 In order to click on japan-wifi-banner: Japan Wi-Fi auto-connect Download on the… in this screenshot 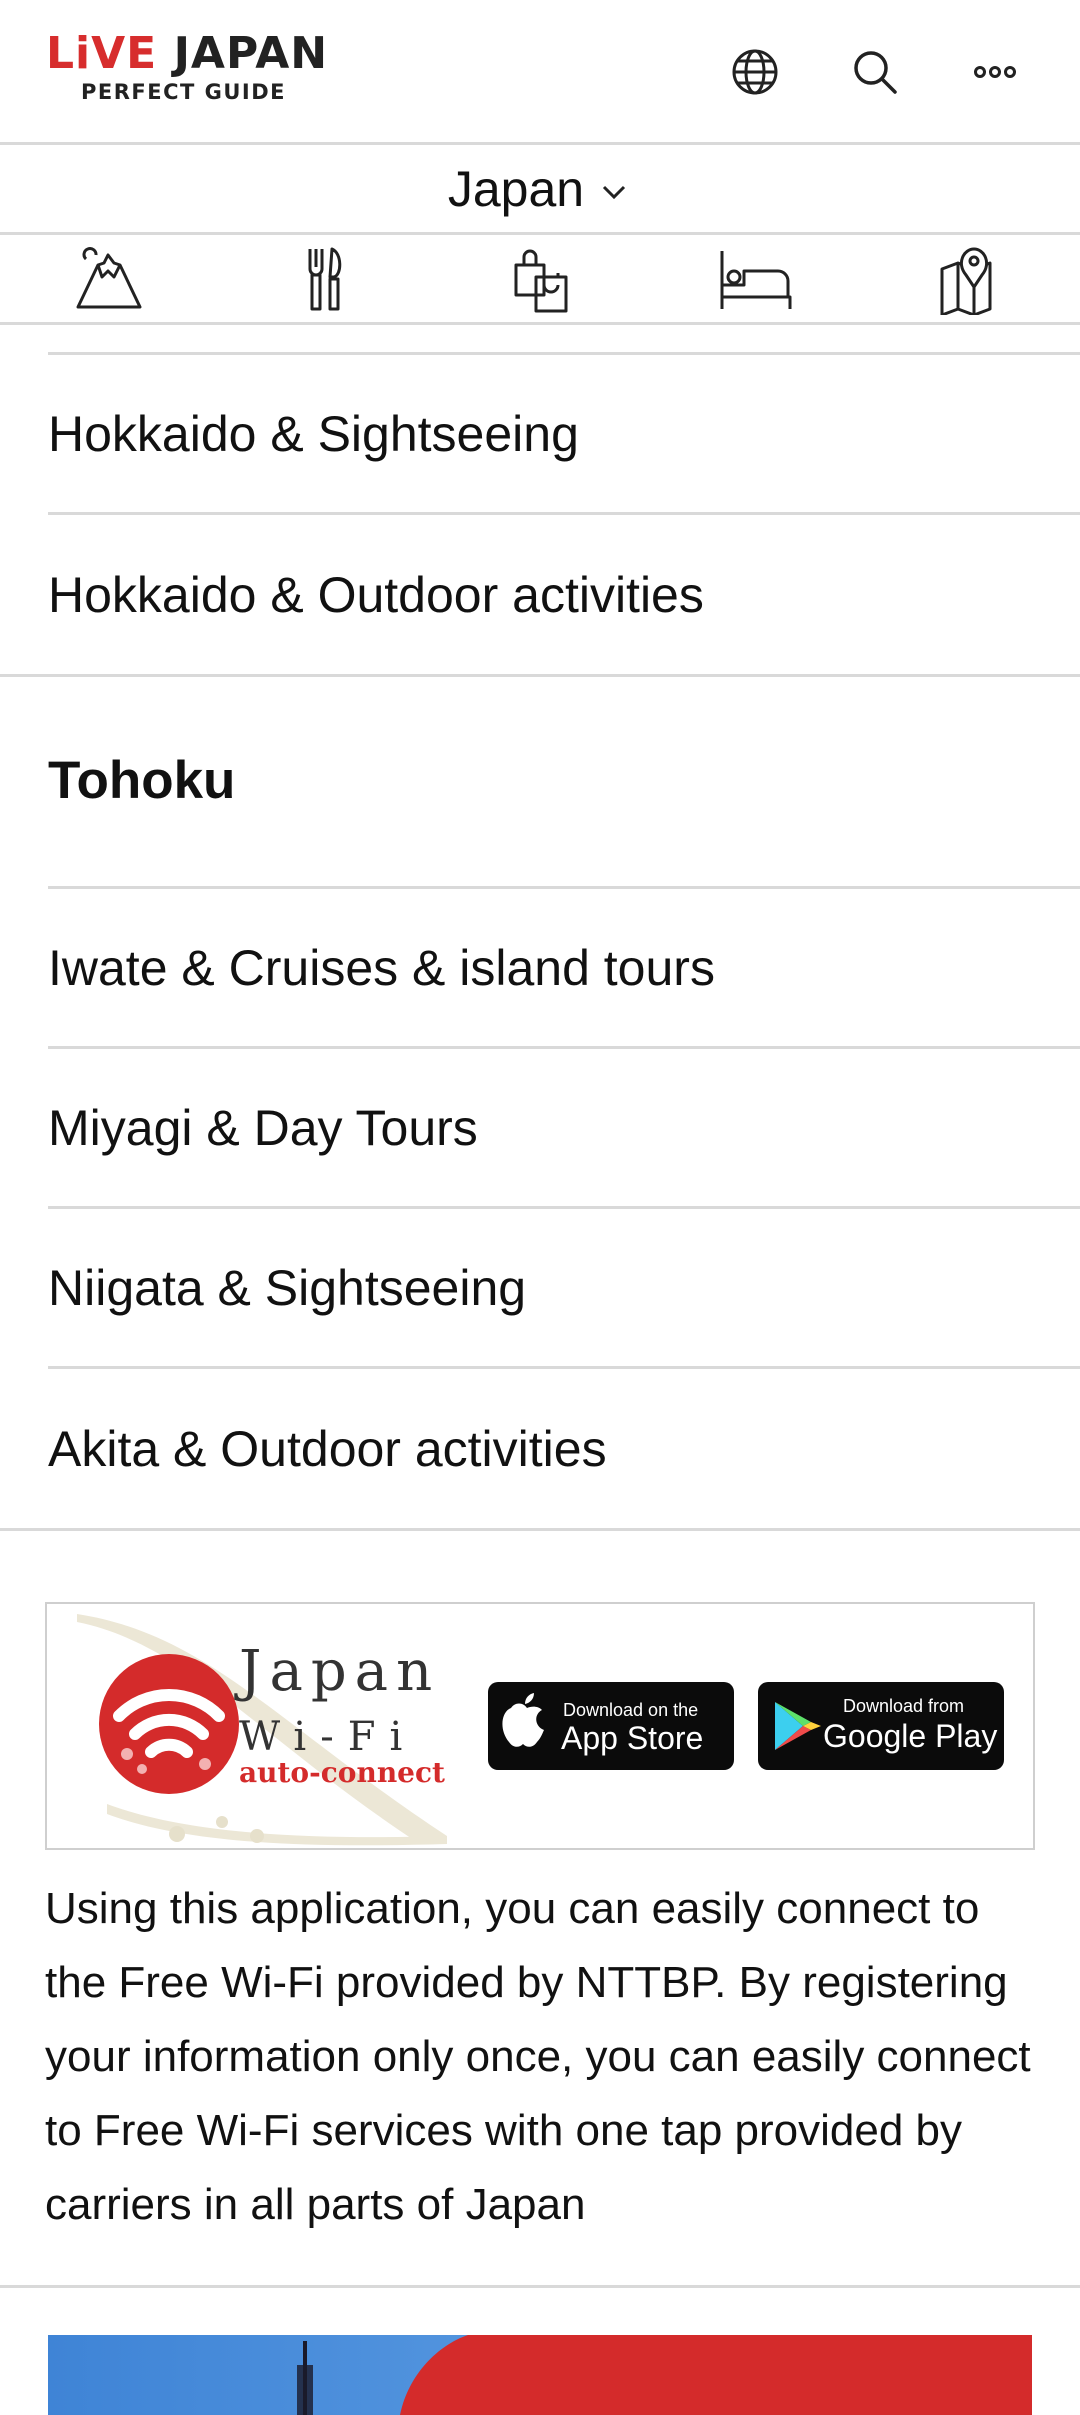, I will do `click(540, 1726)`.